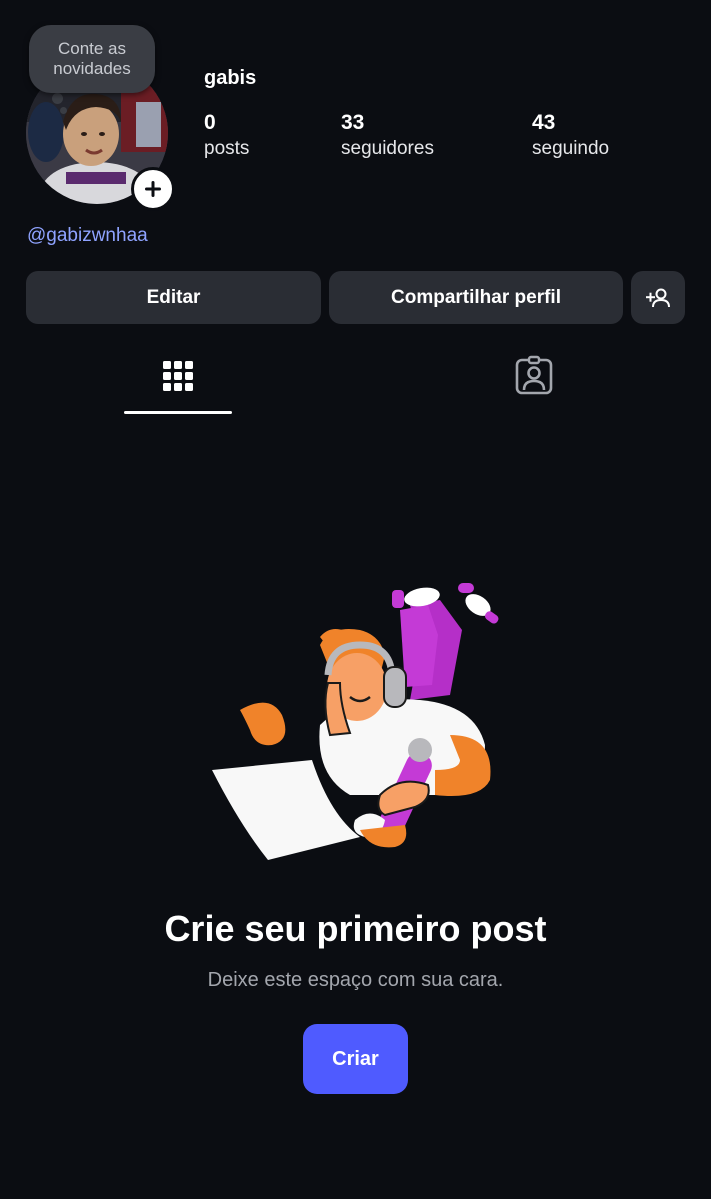 The height and width of the screenshot is (1199, 711). I want to click on add-friend-button, so click(658, 297).